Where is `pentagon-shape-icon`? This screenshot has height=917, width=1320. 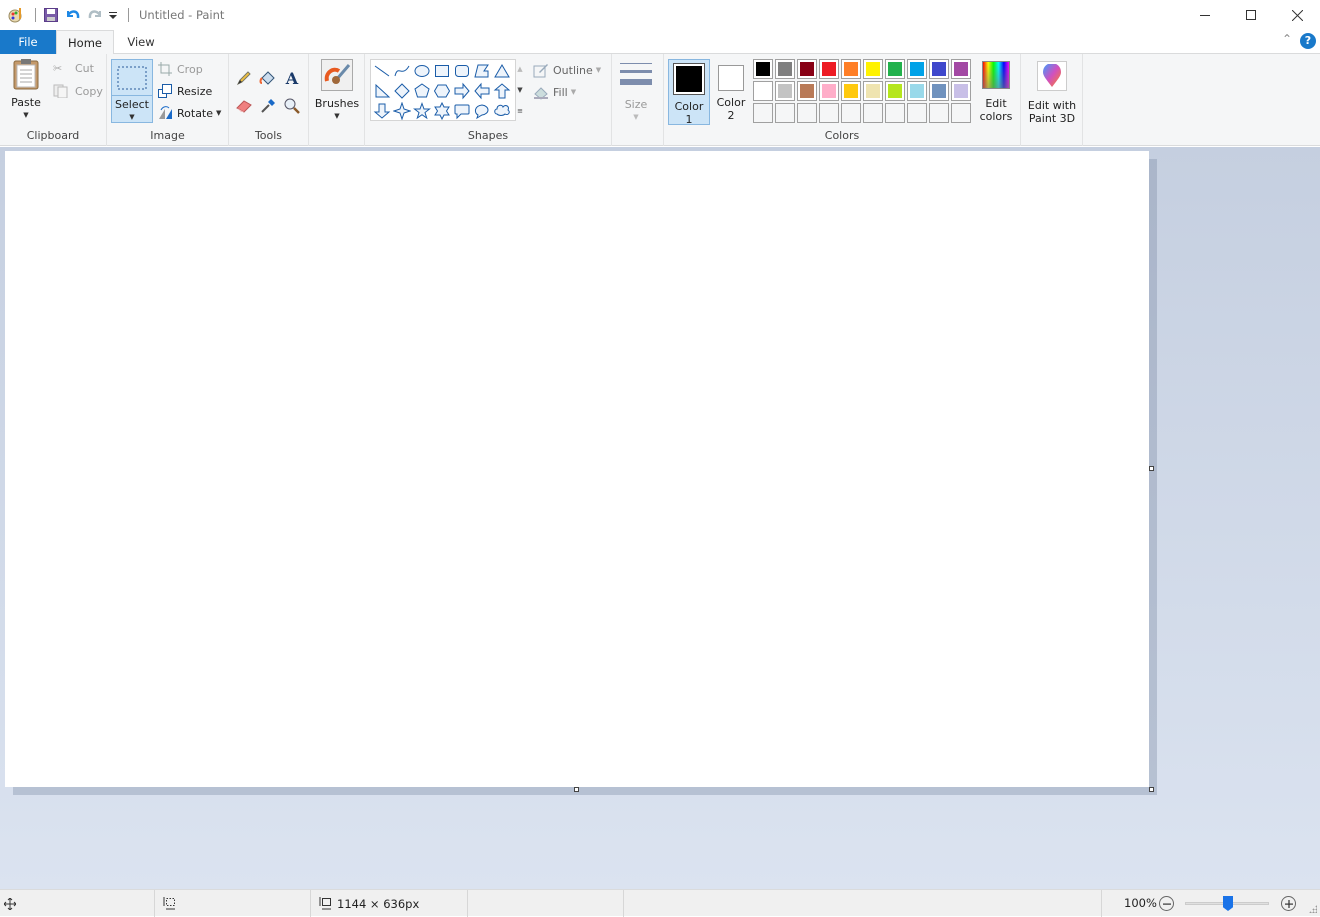
pentagon-shape-icon is located at coordinates (422, 91).